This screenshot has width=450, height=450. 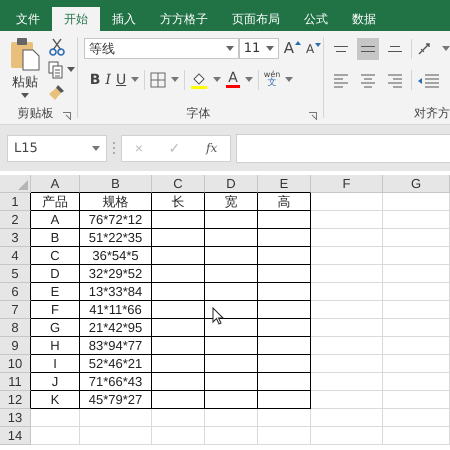 What do you see at coordinates (57, 148) in the screenshot?
I see `name-box: L15` at bounding box center [57, 148].